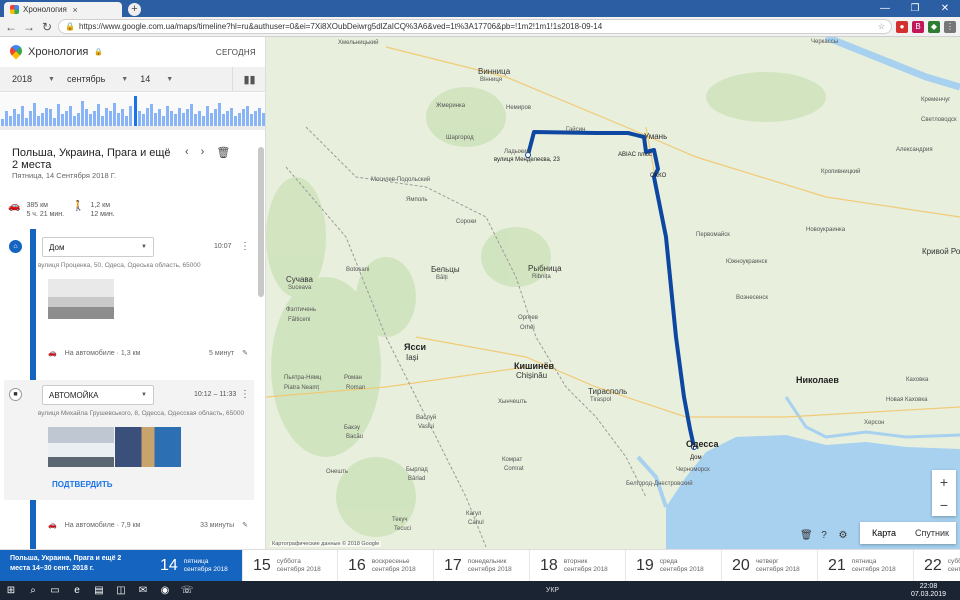 The width and height of the screenshot is (960, 600). Describe the element at coordinates (248, 79) in the screenshot. I see `bar-chart-icon: ▮▮` at that location.